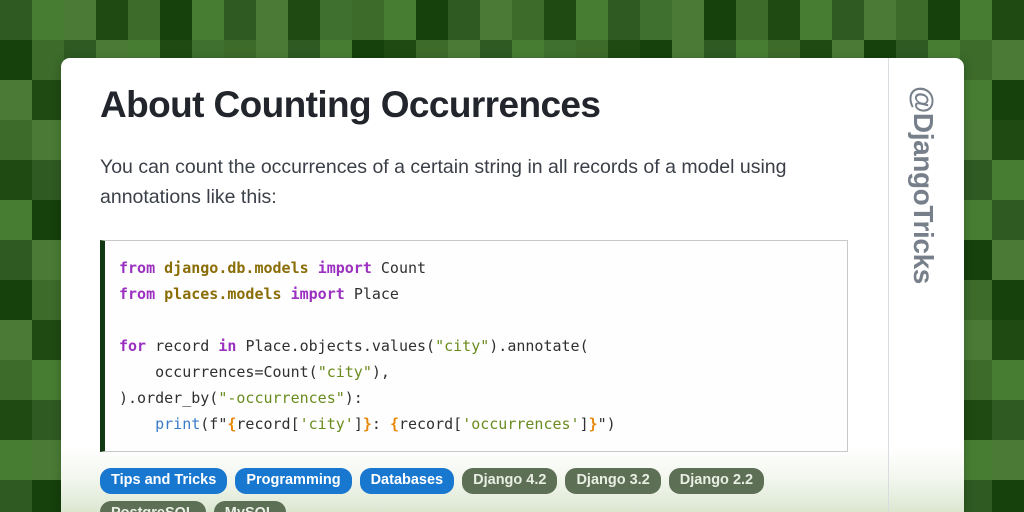 This screenshot has height=512, width=1024. Describe the element at coordinates (227, 294) in the screenshot. I see `code-token: places.models` at that location.